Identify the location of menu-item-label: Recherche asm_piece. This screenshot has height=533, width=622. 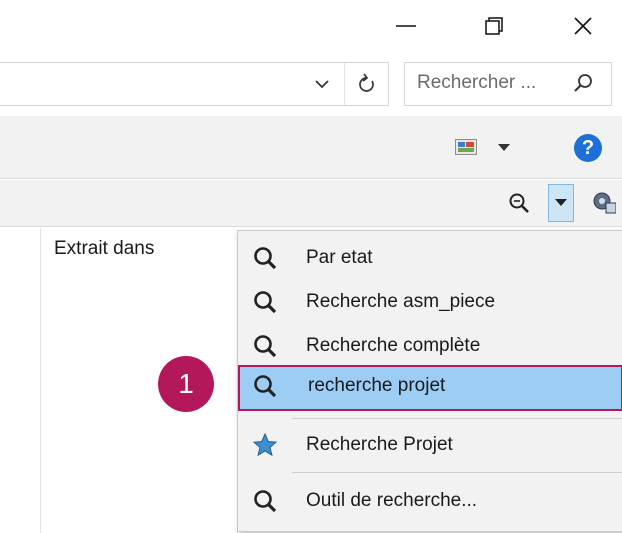
(401, 301).